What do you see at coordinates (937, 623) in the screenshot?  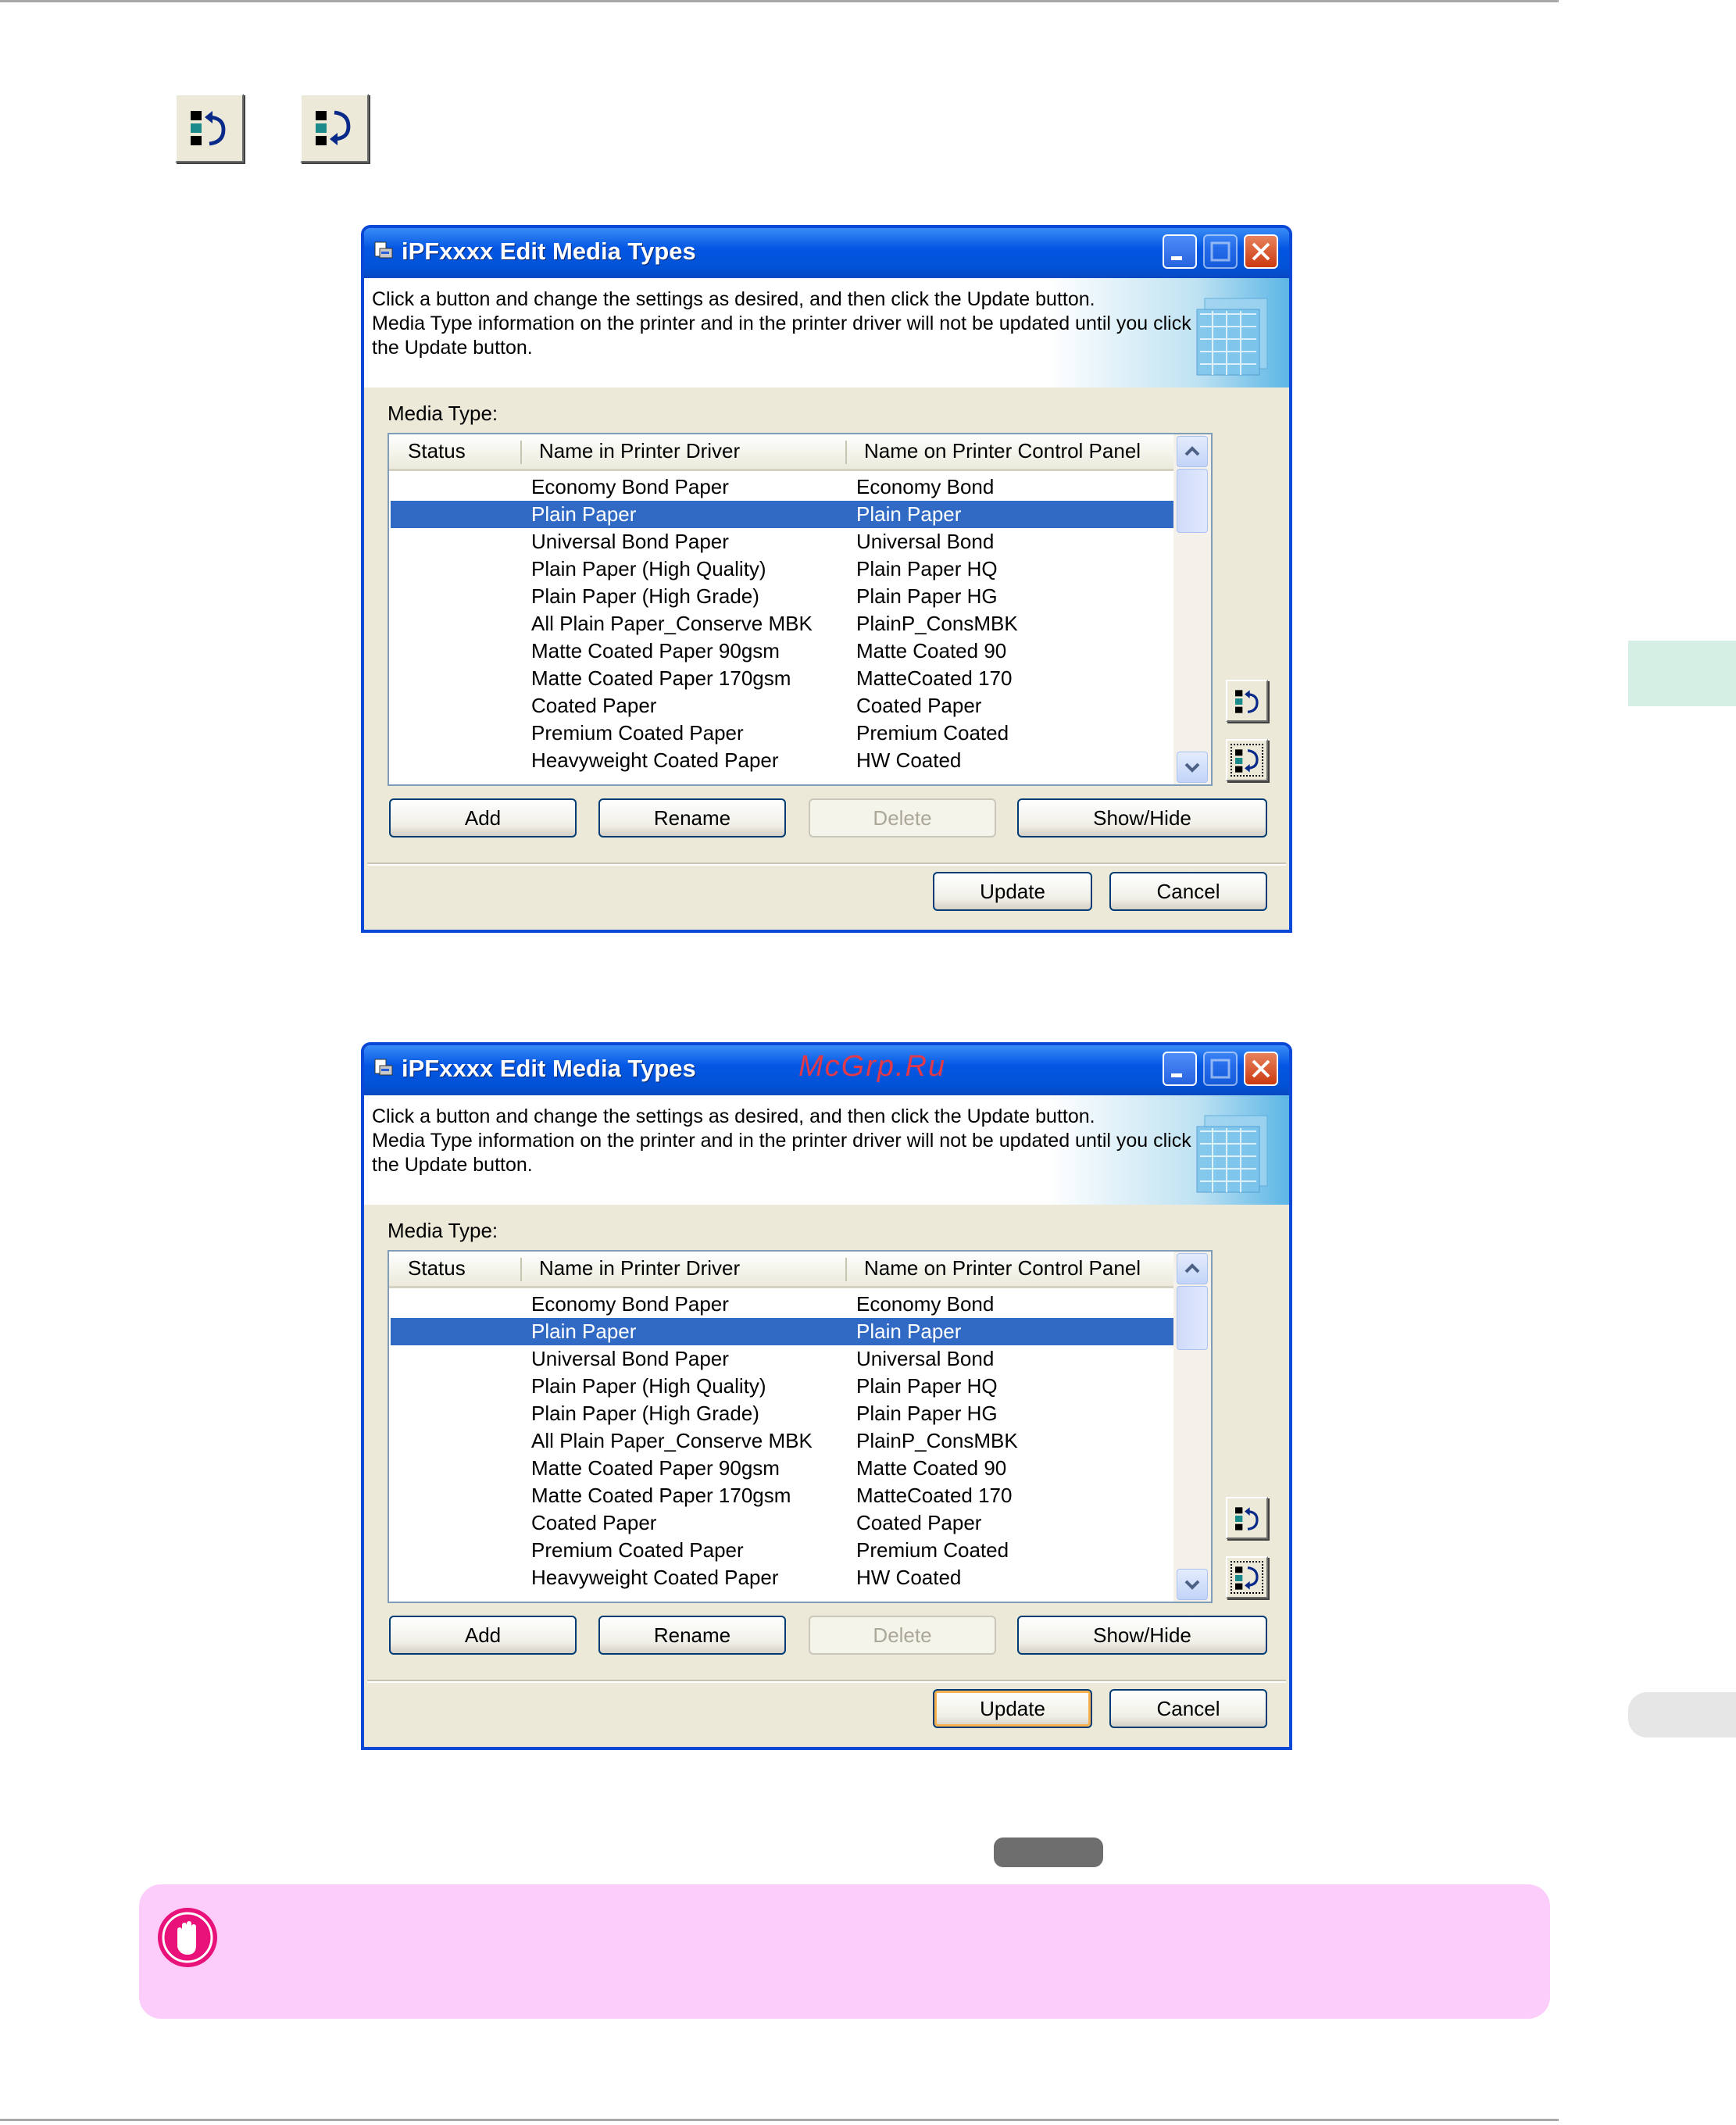 I see `panel-name: PlainP_ConsMBK` at bounding box center [937, 623].